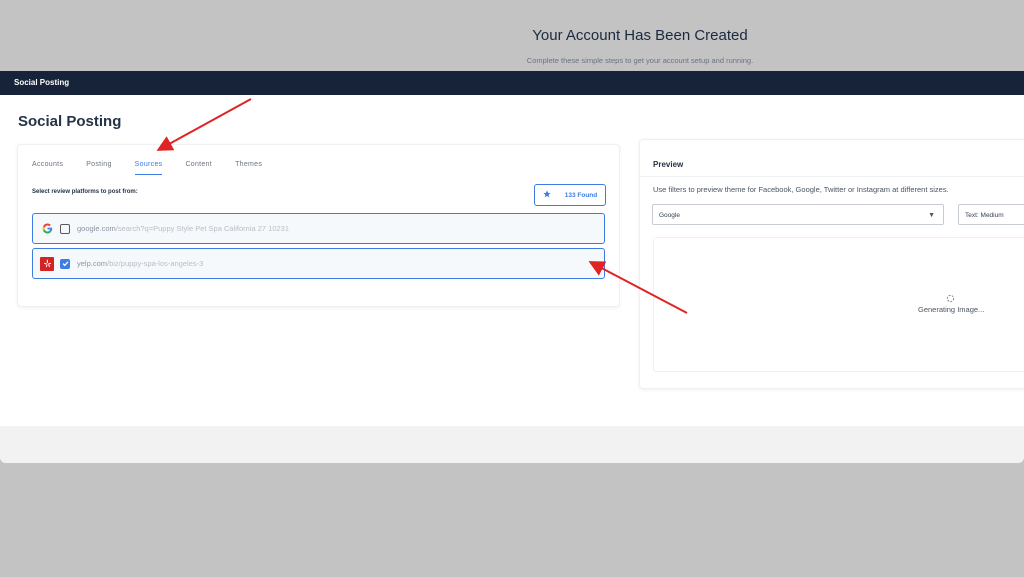 The width and height of the screenshot is (1024, 577). Describe the element at coordinates (668, 164) in the screenshot. I see `preview-title: Preview` at that location.